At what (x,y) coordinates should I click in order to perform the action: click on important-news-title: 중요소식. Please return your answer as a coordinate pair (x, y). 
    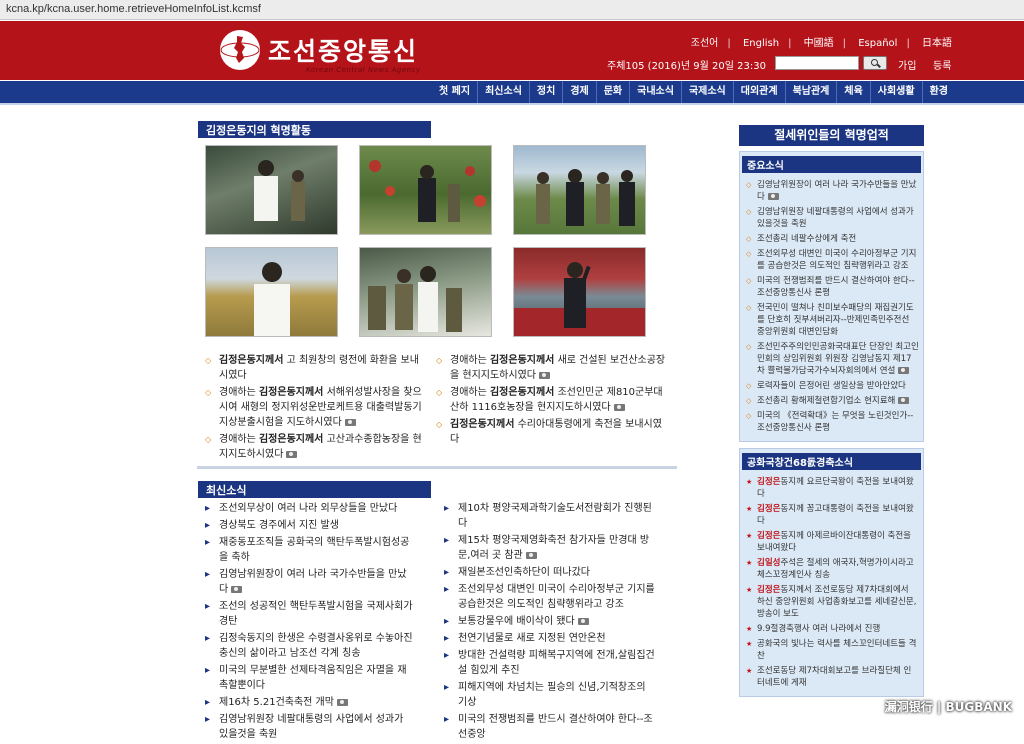
    Looking at the image, I should click on (831, 164).